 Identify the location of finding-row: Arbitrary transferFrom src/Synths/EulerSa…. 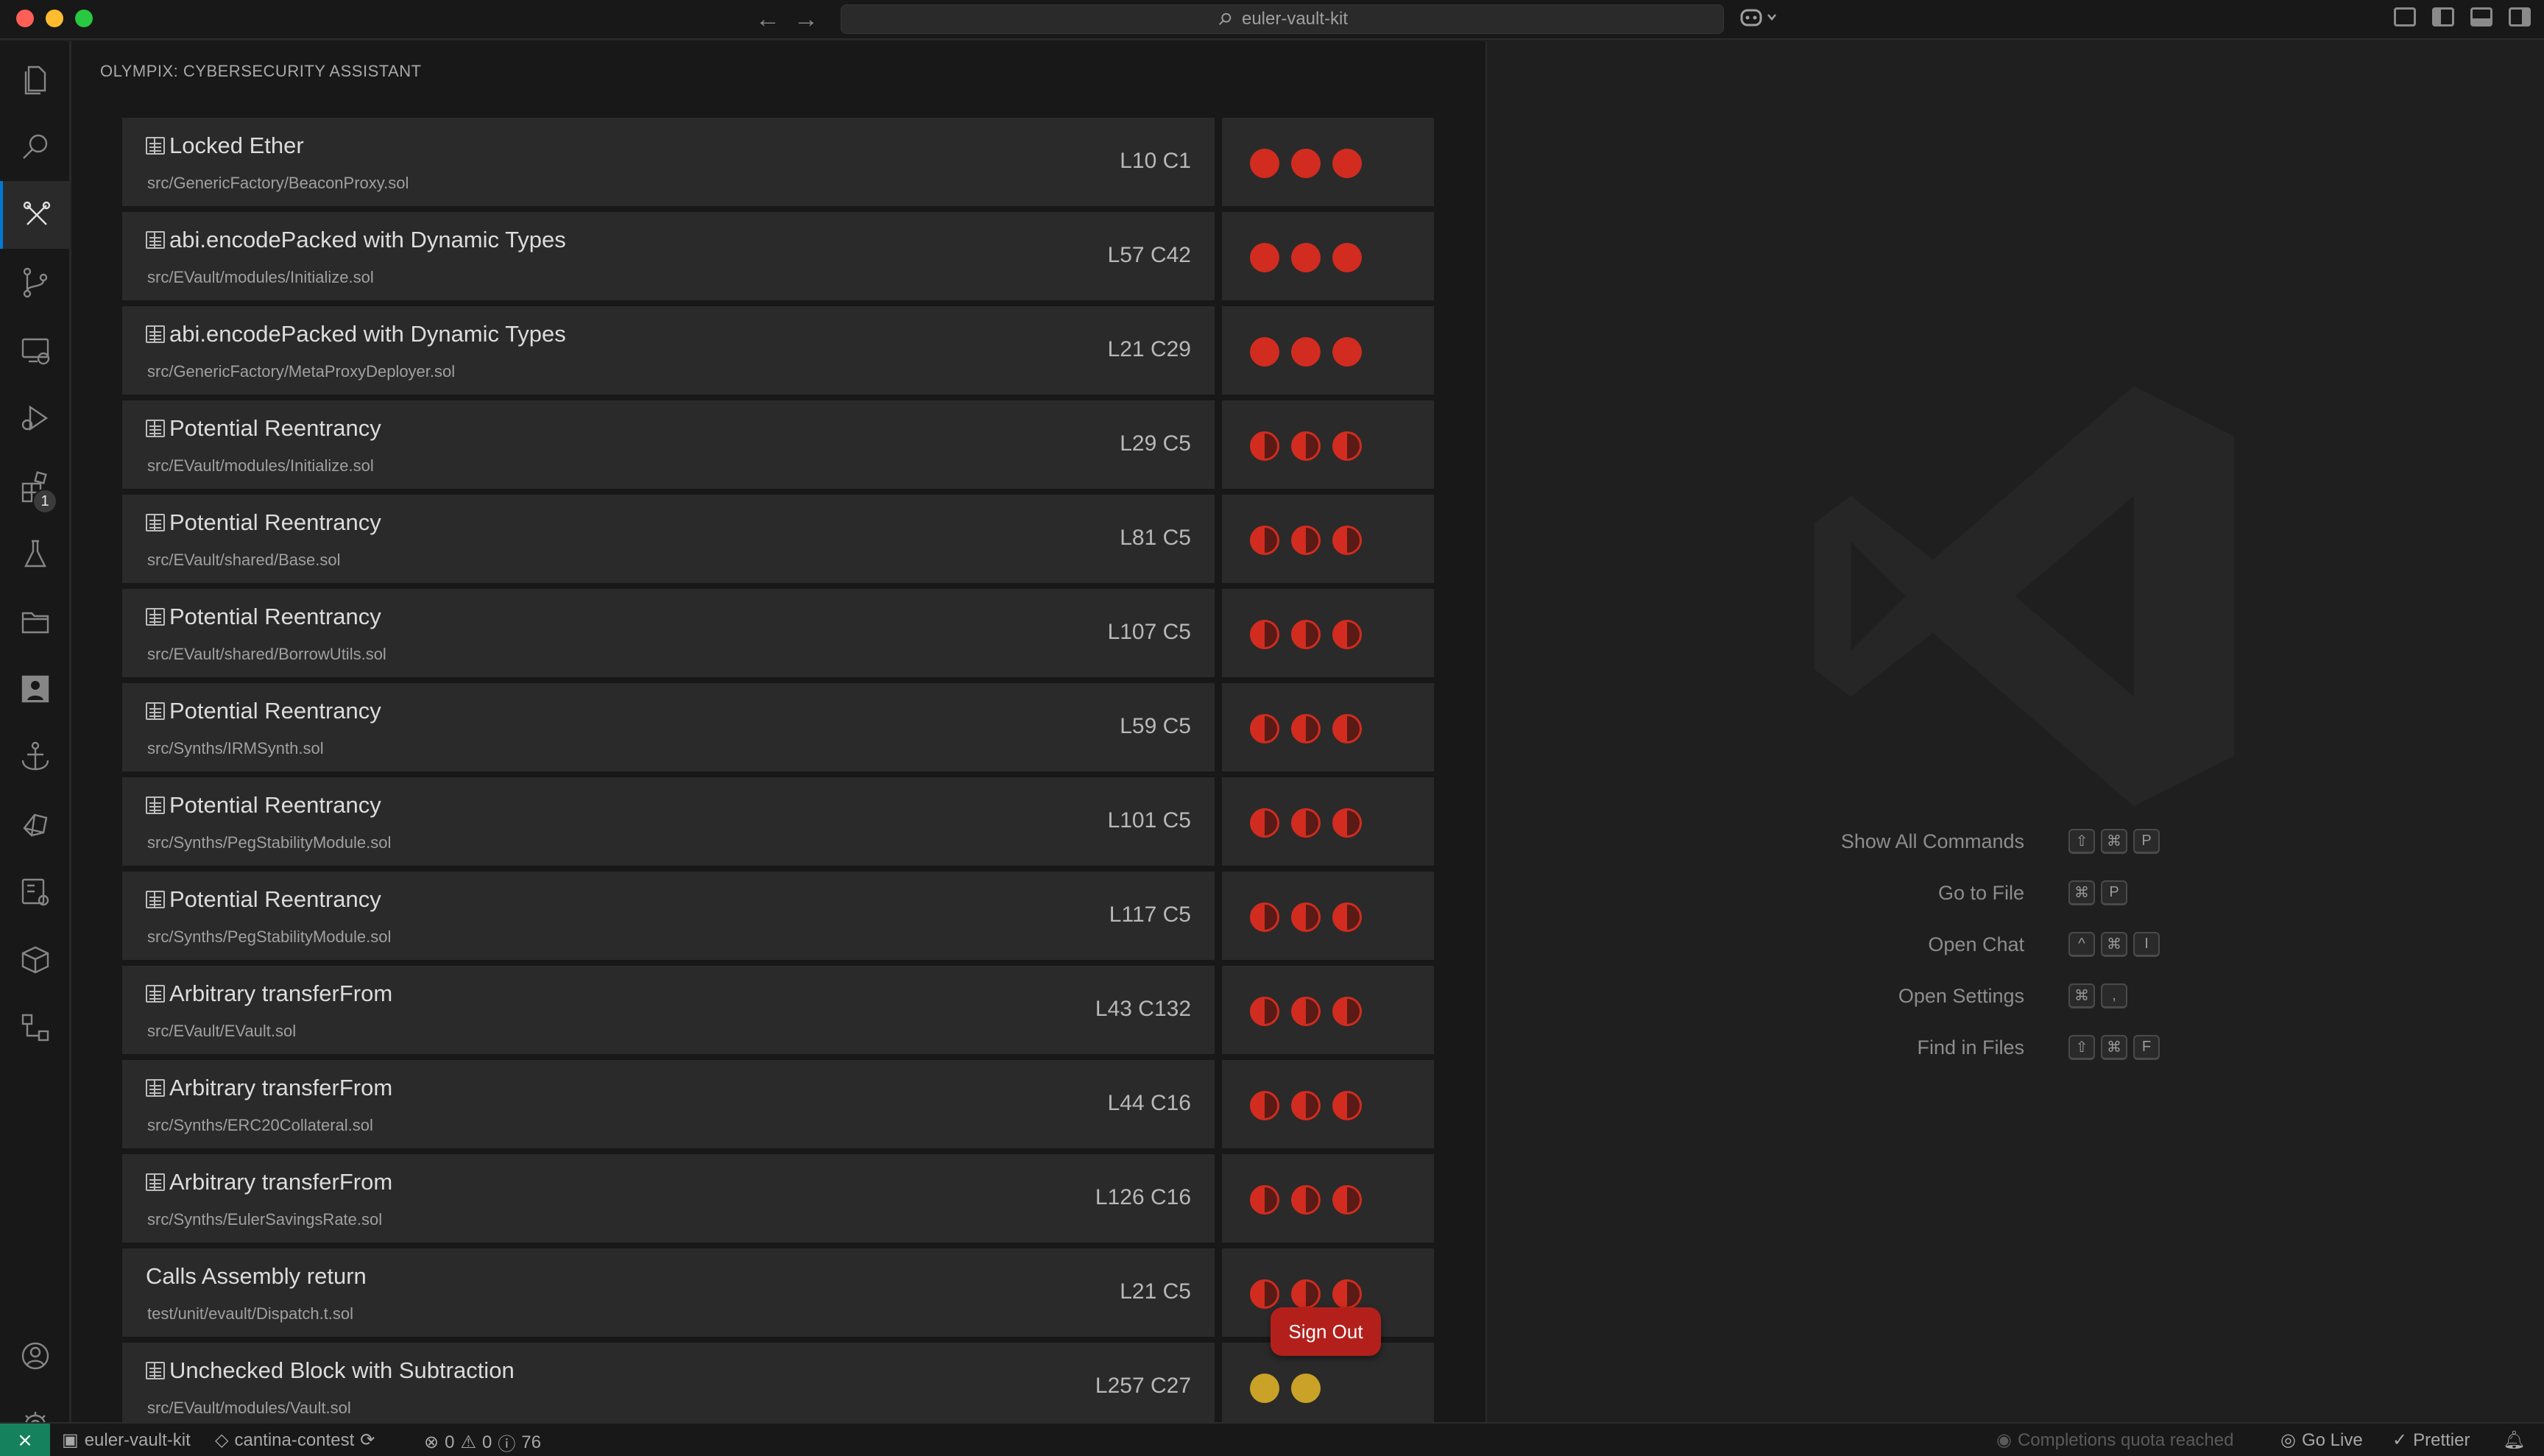
(778, 1198).